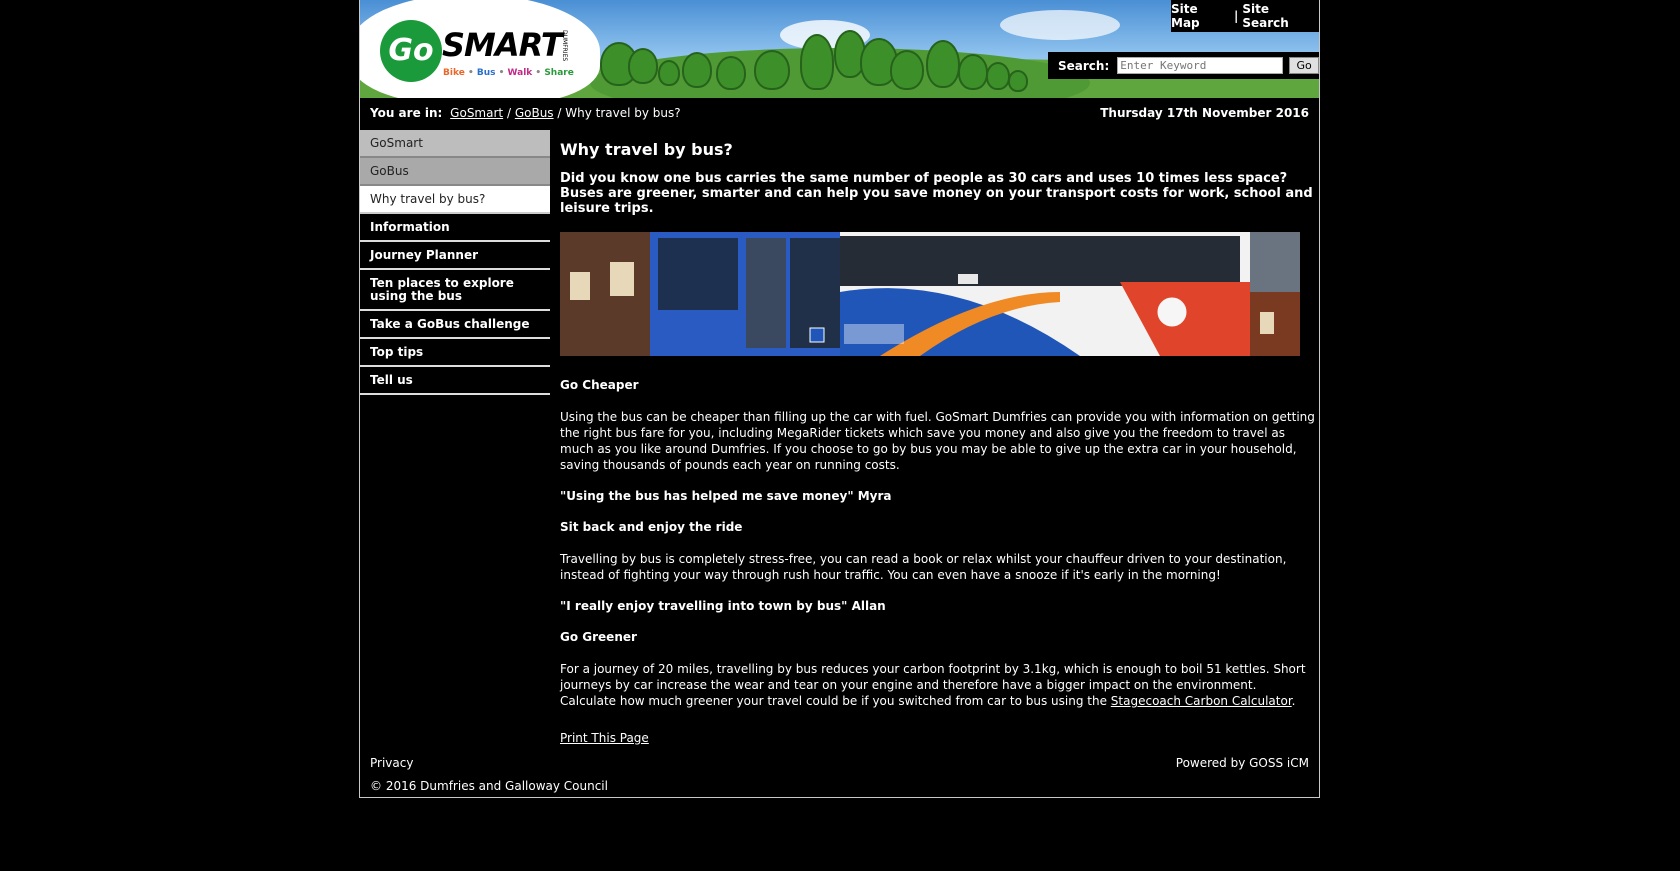  I want to click on bus-illustration, so click(930, 294).